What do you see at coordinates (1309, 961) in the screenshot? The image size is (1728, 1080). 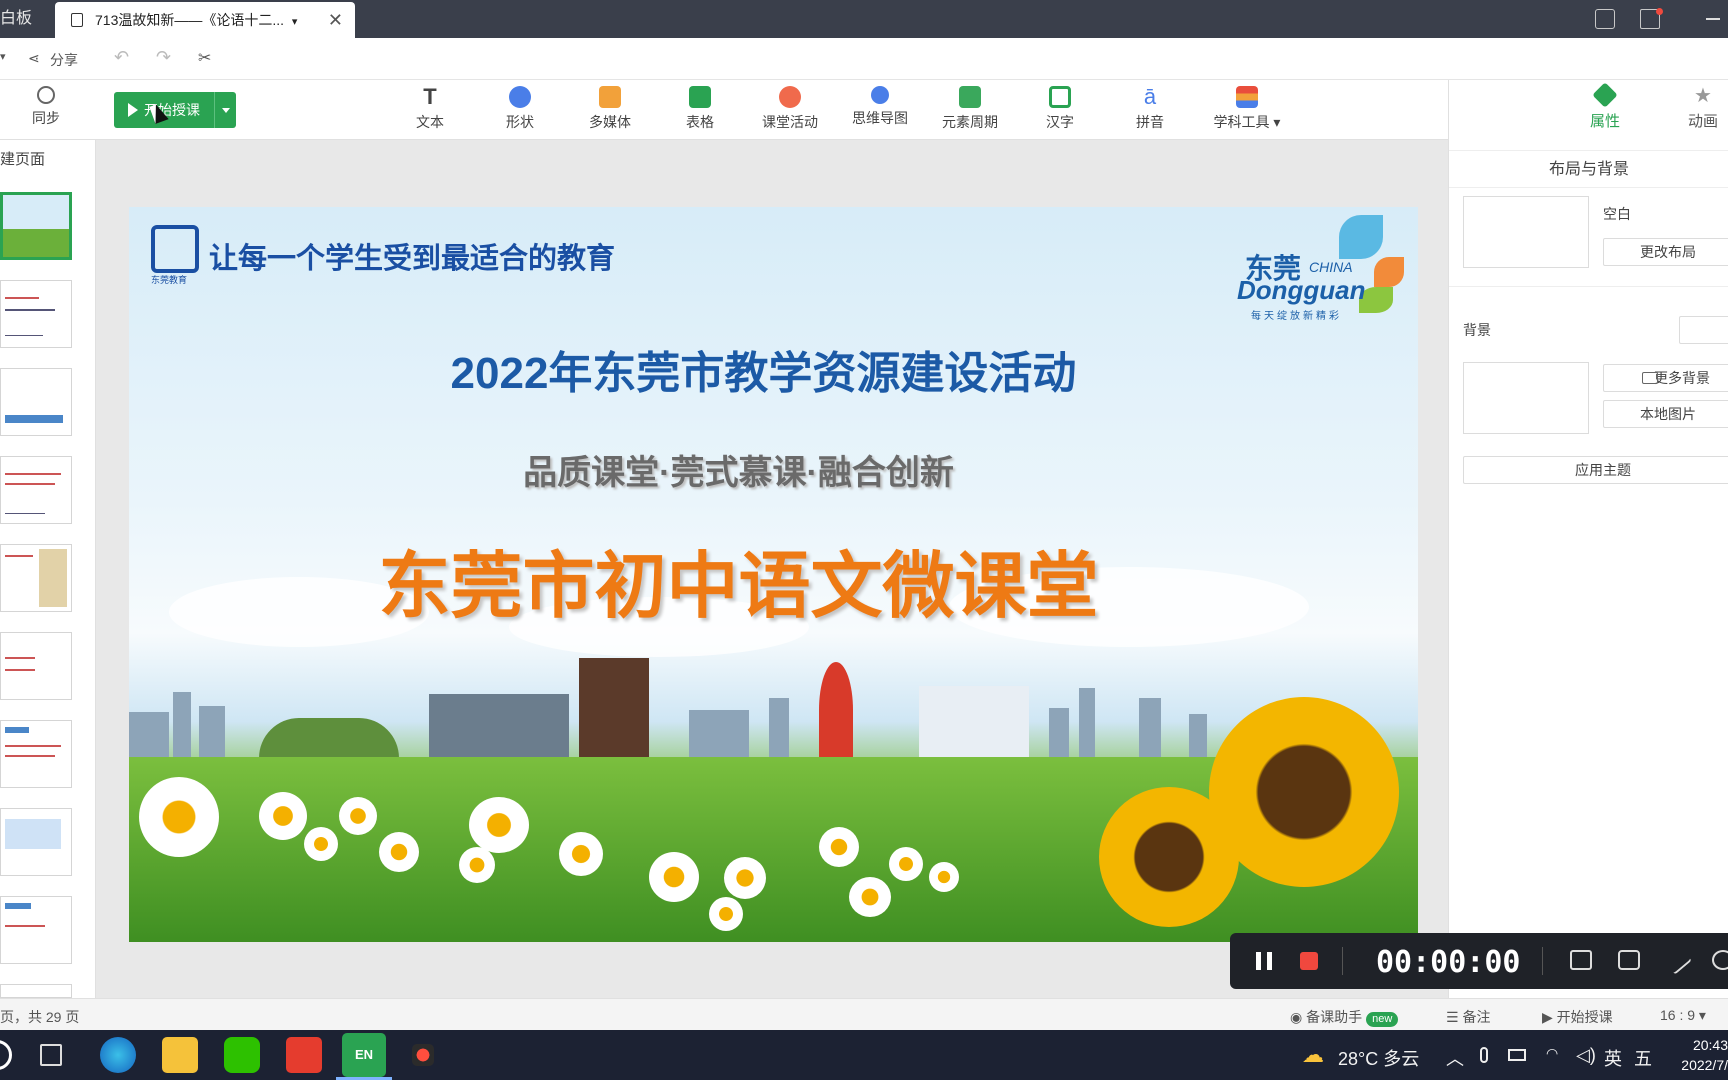 I see `stop-icon` at bounding box center [1309, 961].